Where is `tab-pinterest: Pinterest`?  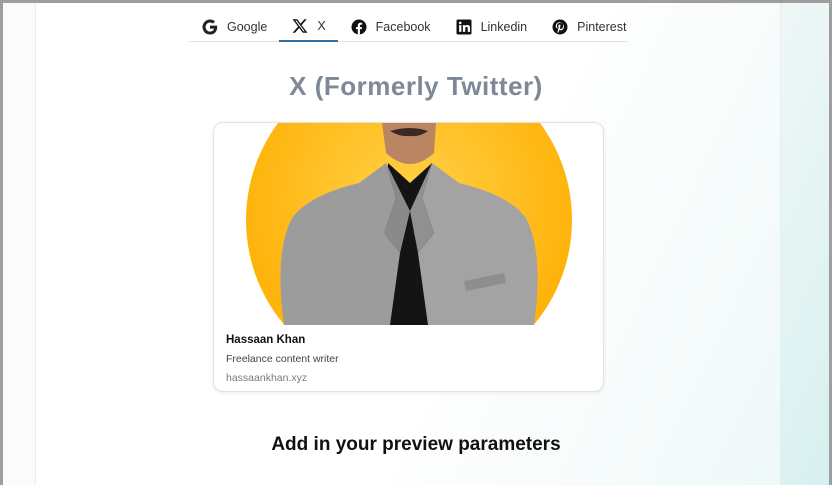 tab-pinterest: Pinterest is located at coordinates (588, 26).